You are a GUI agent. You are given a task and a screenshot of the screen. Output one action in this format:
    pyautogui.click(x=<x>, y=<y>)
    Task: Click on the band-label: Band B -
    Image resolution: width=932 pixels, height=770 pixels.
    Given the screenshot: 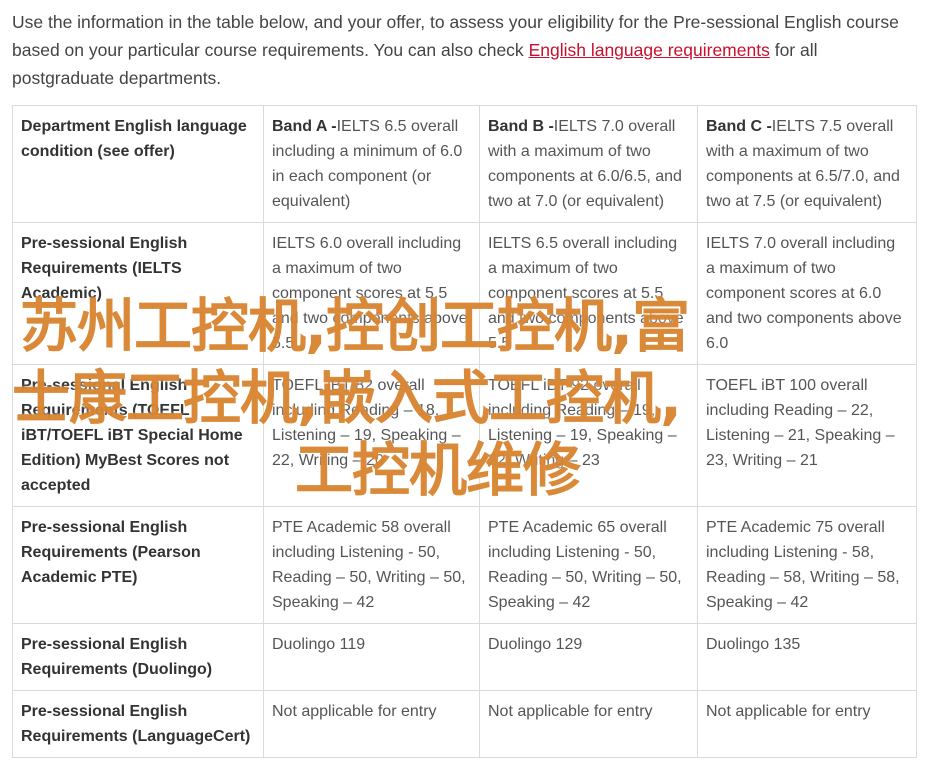 What is the action you would take?
    pyautogui.click(x=521, y=126)
    